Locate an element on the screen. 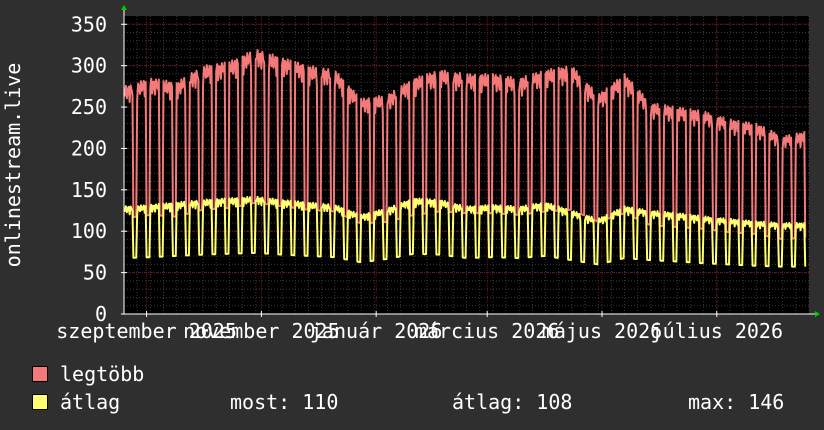  y-tick-label: 350 is located at coordinates (89, 24).